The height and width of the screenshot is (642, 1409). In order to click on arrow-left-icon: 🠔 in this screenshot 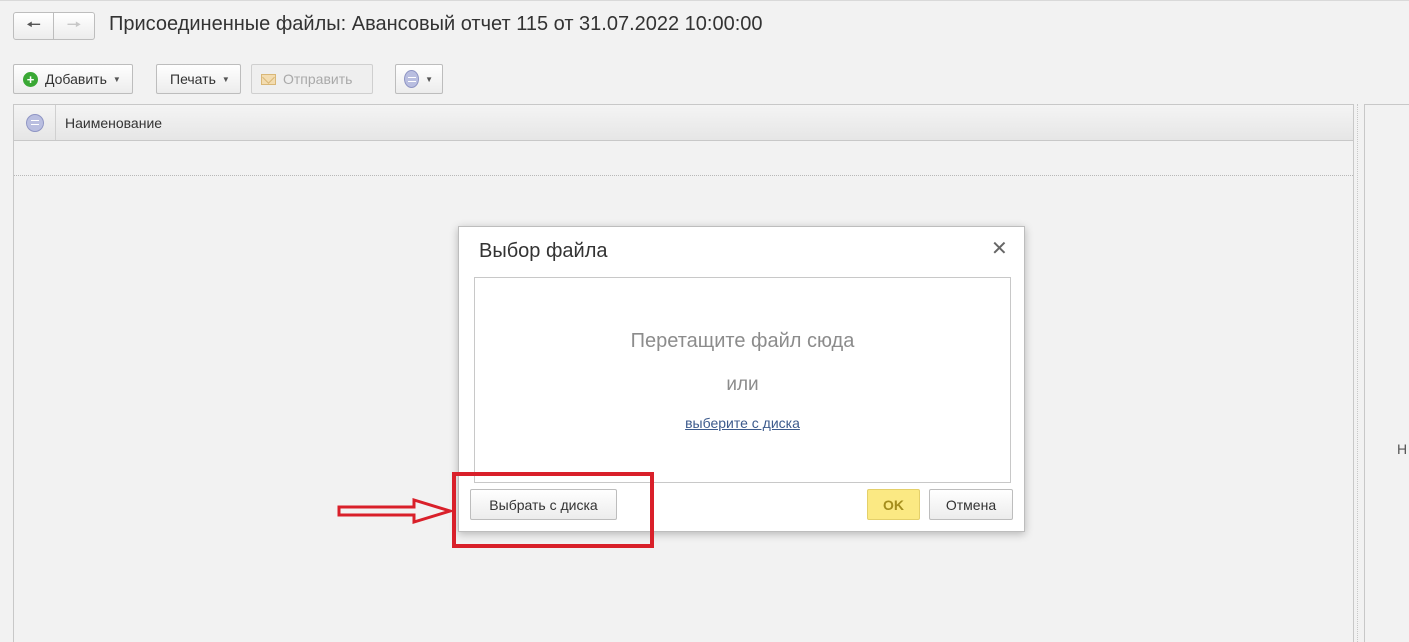, I will do `click(33, 24)`.